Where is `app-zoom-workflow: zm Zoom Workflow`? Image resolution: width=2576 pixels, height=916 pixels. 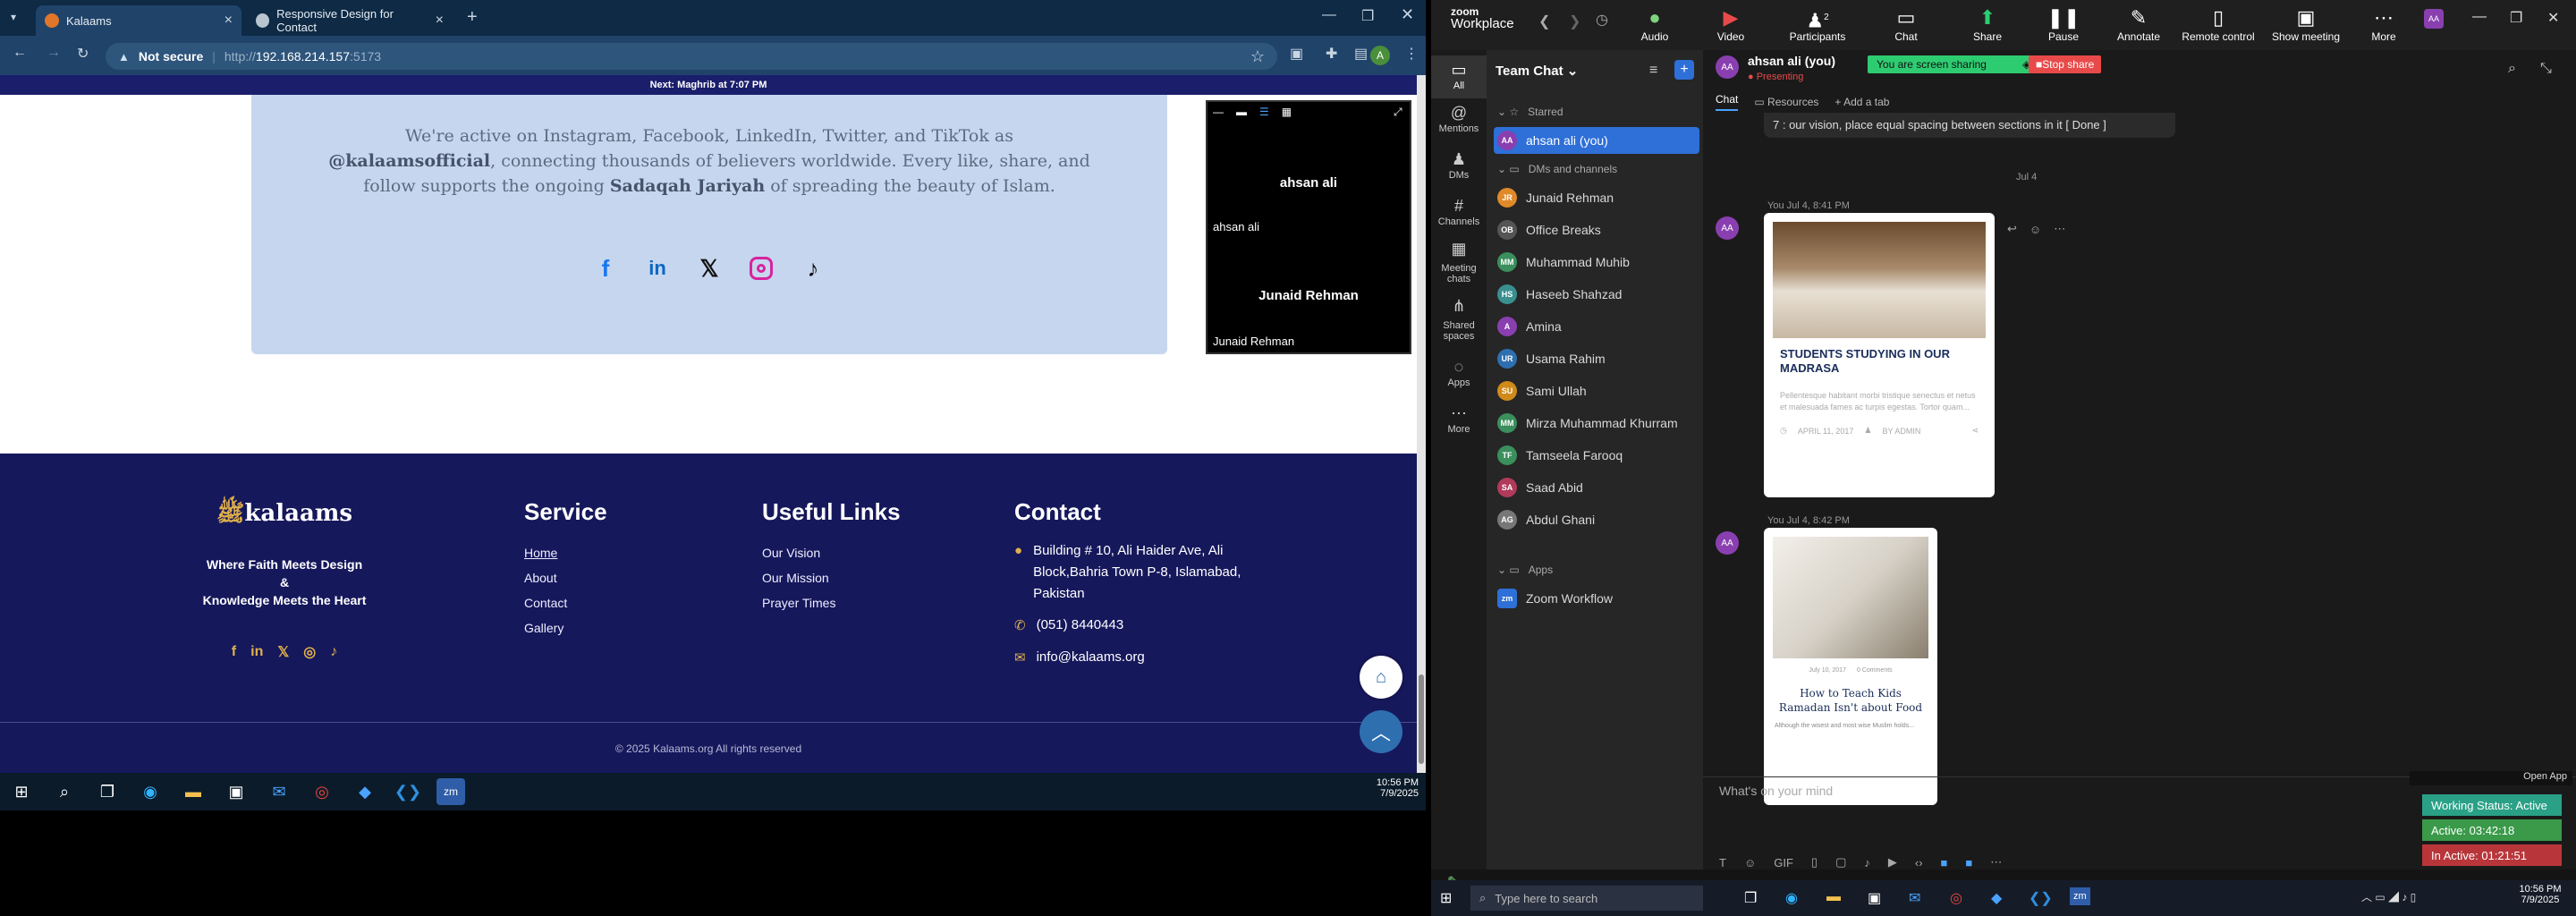
app-zoom-workflow: zm Zoom Workflow is located at coordinates (1595, 598).